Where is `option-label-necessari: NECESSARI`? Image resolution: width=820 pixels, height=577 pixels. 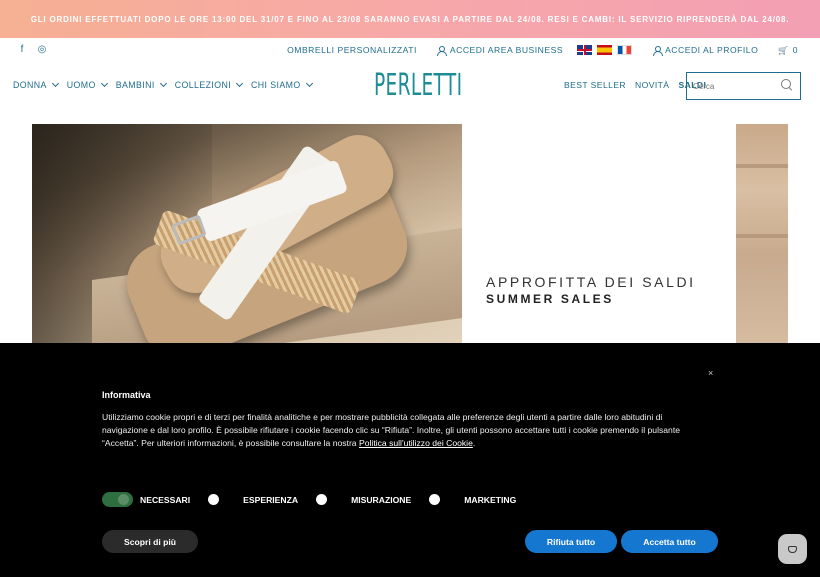
option-label-necessari: NECESSARI is located at coordinates (165, 499).